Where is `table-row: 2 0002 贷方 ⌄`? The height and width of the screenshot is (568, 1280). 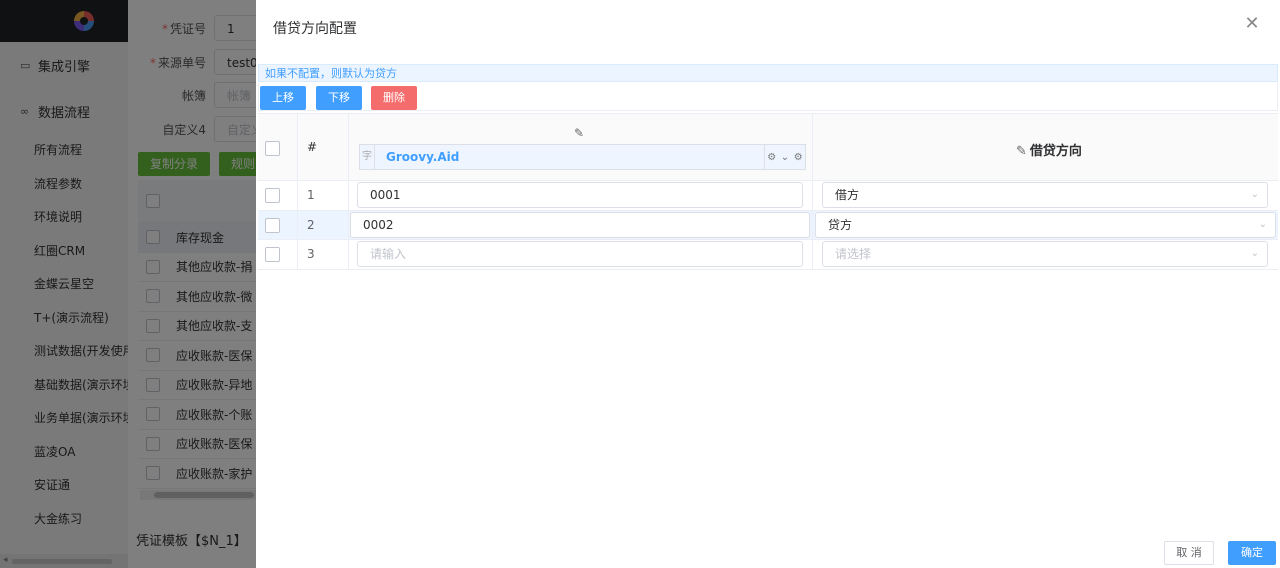
table-row: 2 0002 贷方 ⌄ is located at coordinates (768, 225).